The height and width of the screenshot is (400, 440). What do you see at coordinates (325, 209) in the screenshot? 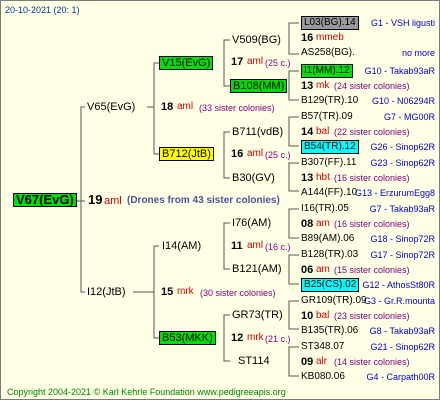
I see `gen4-queen-13: I16(TR).05` at bounding box center [325, 209].